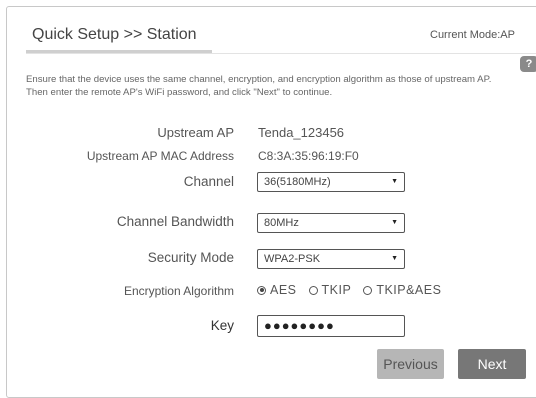 The height and width of the screenshot is (398, 536). What do you see at coordinates (175, 221) in the screenshot?
I see `bandwidth-label: Channel Bandwidth` at bounding box center [175, 221].